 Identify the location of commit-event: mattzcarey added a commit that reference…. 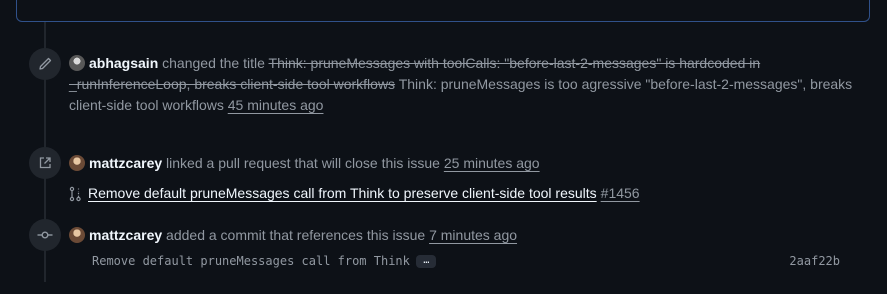
(466, 235).